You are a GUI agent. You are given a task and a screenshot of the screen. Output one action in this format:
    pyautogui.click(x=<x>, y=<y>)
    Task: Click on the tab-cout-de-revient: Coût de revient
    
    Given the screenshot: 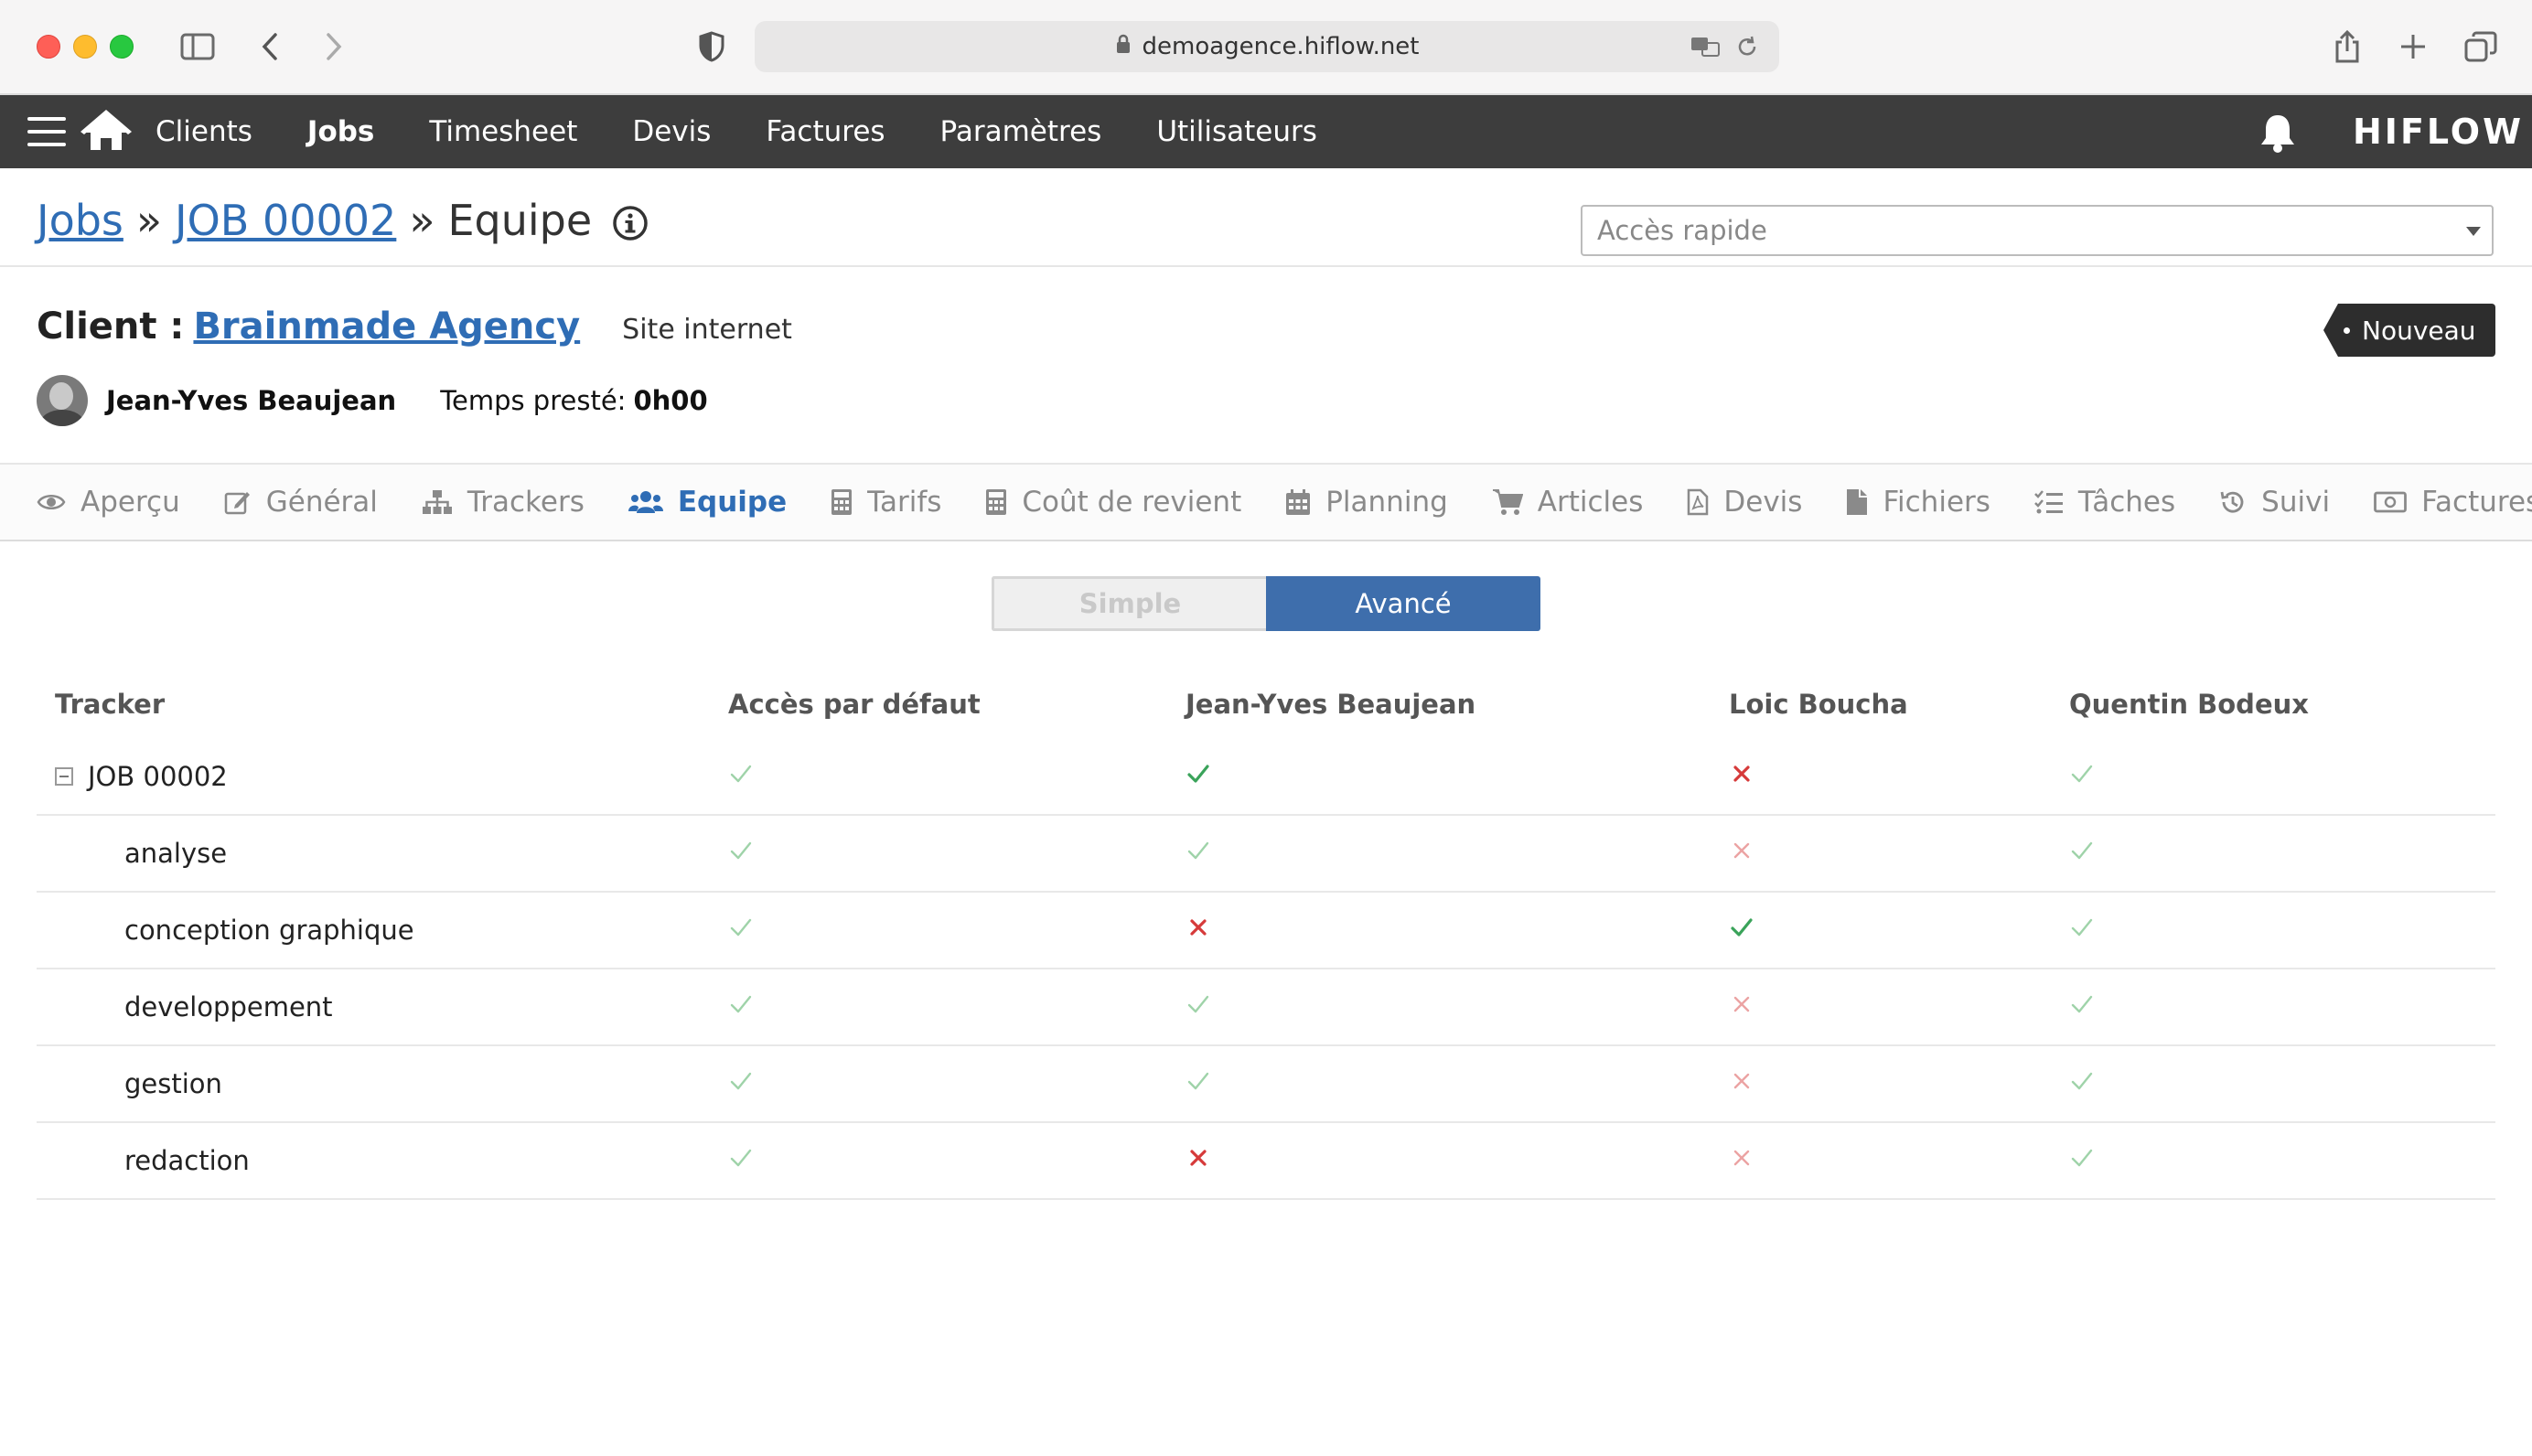 What is the action you would take?
    pyautogui.click(x=1113, y=502)
    